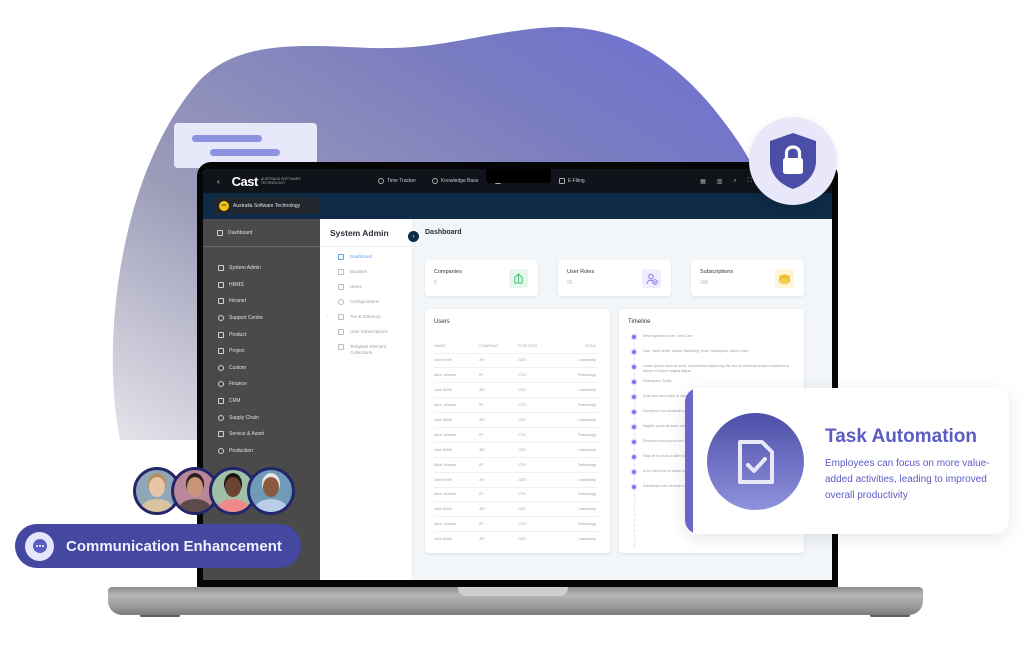 The image size is (1024, 651). I want to click on stat-label: User Roles, so click(581, 272).